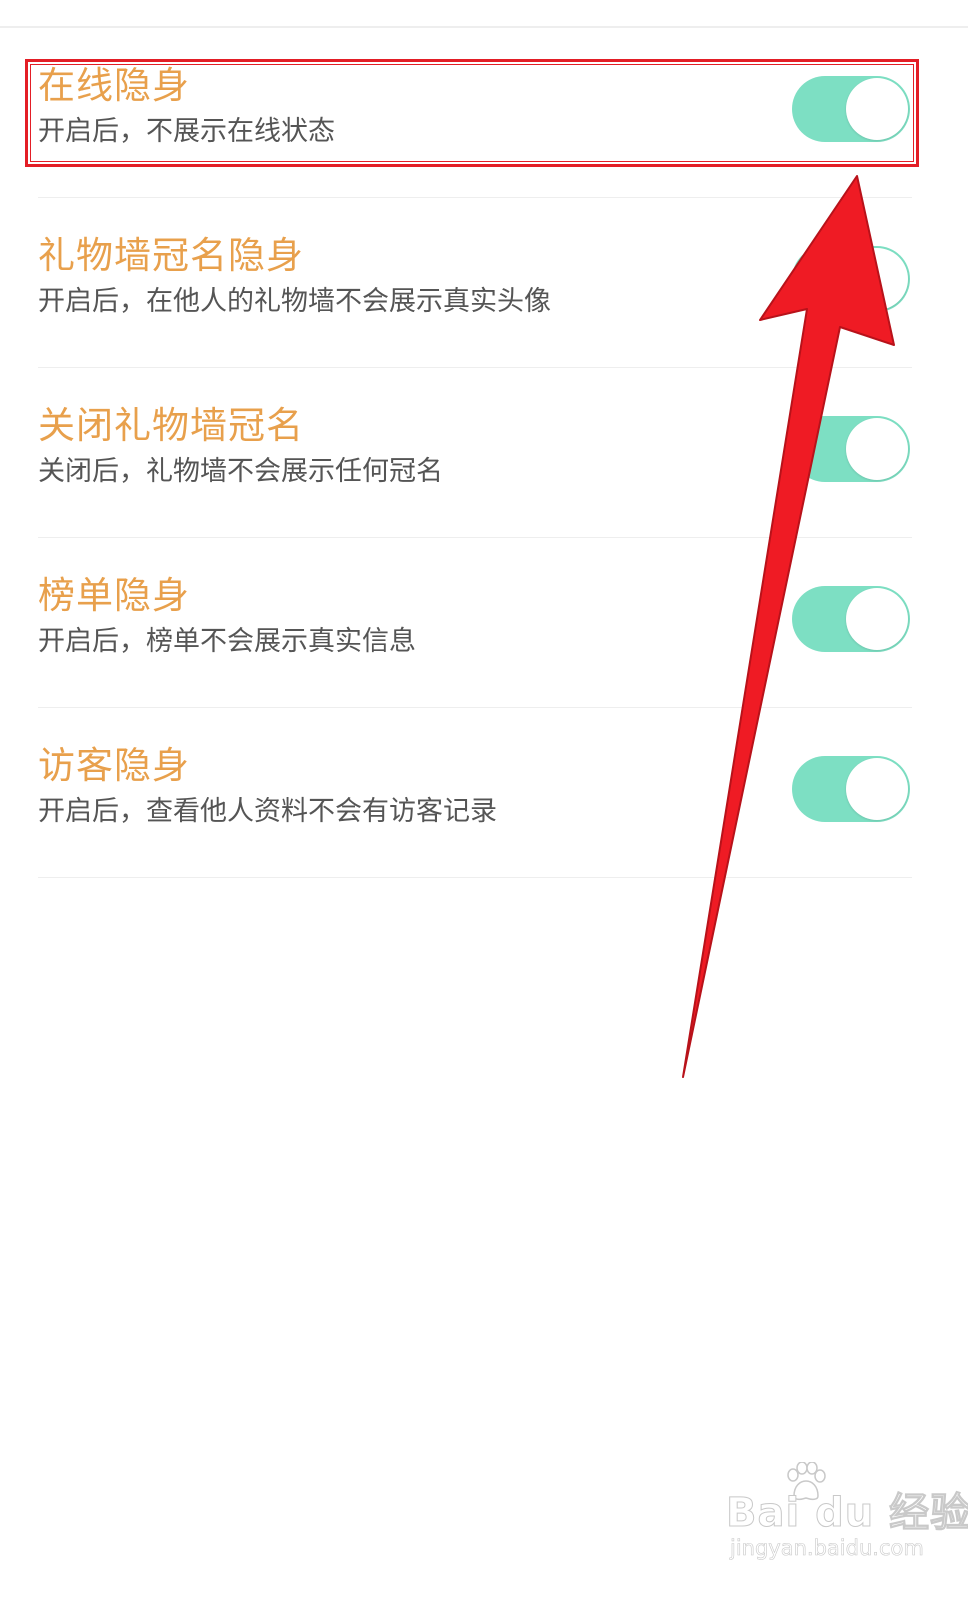  I want to click on setting-title: 礼物墙冠名隐身, so click(171, 255).